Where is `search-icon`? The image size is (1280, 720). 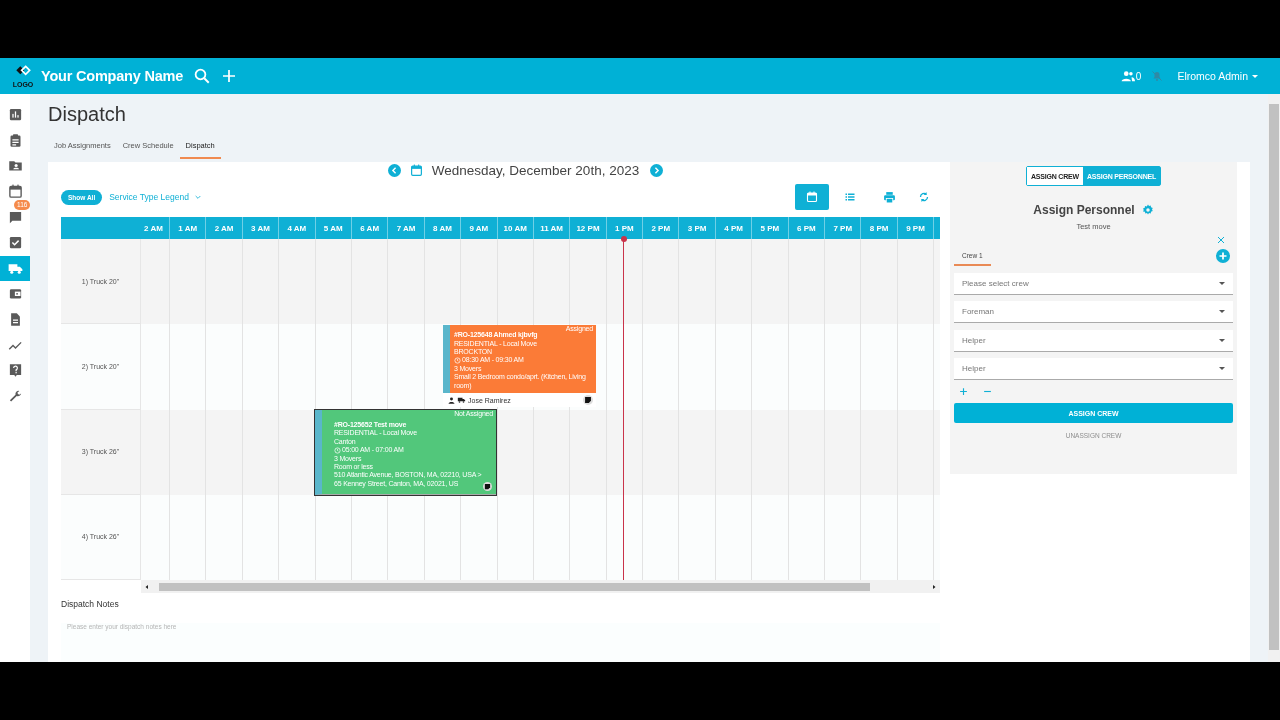 search-icon is located at coordinates (202, 76).